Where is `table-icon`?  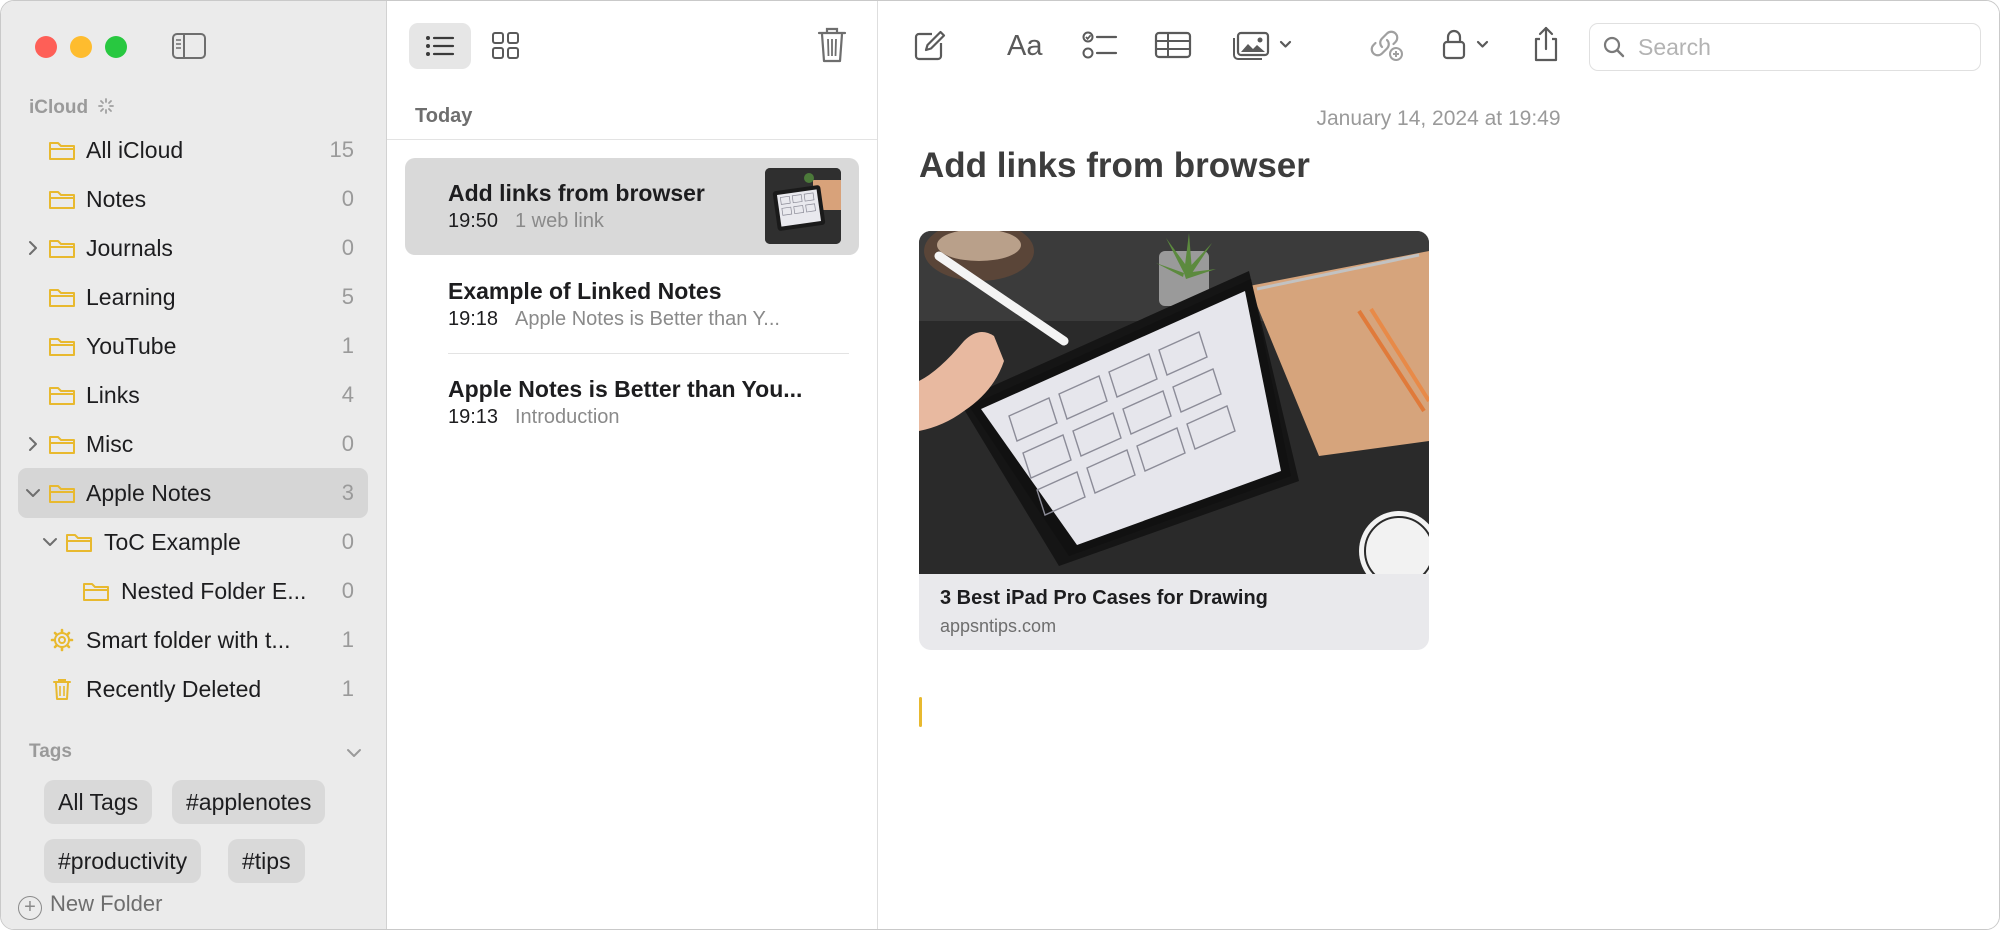
table-icon is located at coordinates (1173, 45).